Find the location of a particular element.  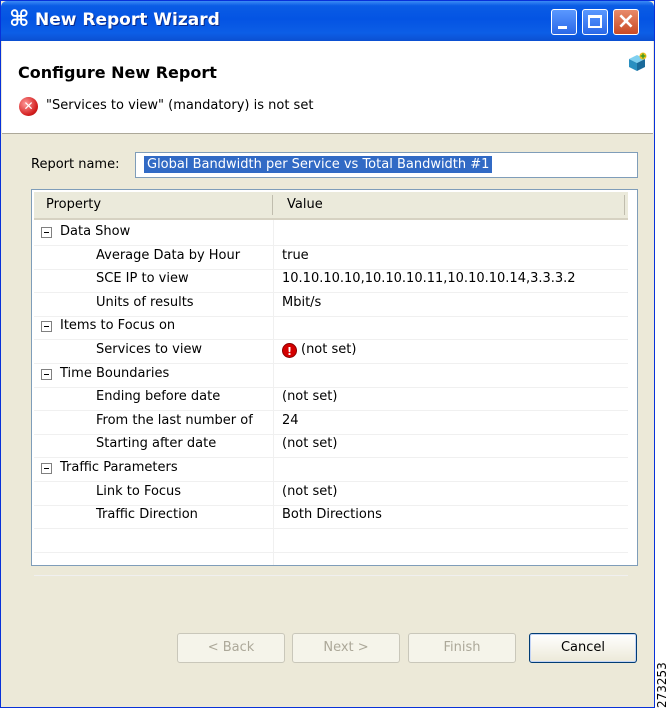

minimize-icon is located at coordinates (562, 27).